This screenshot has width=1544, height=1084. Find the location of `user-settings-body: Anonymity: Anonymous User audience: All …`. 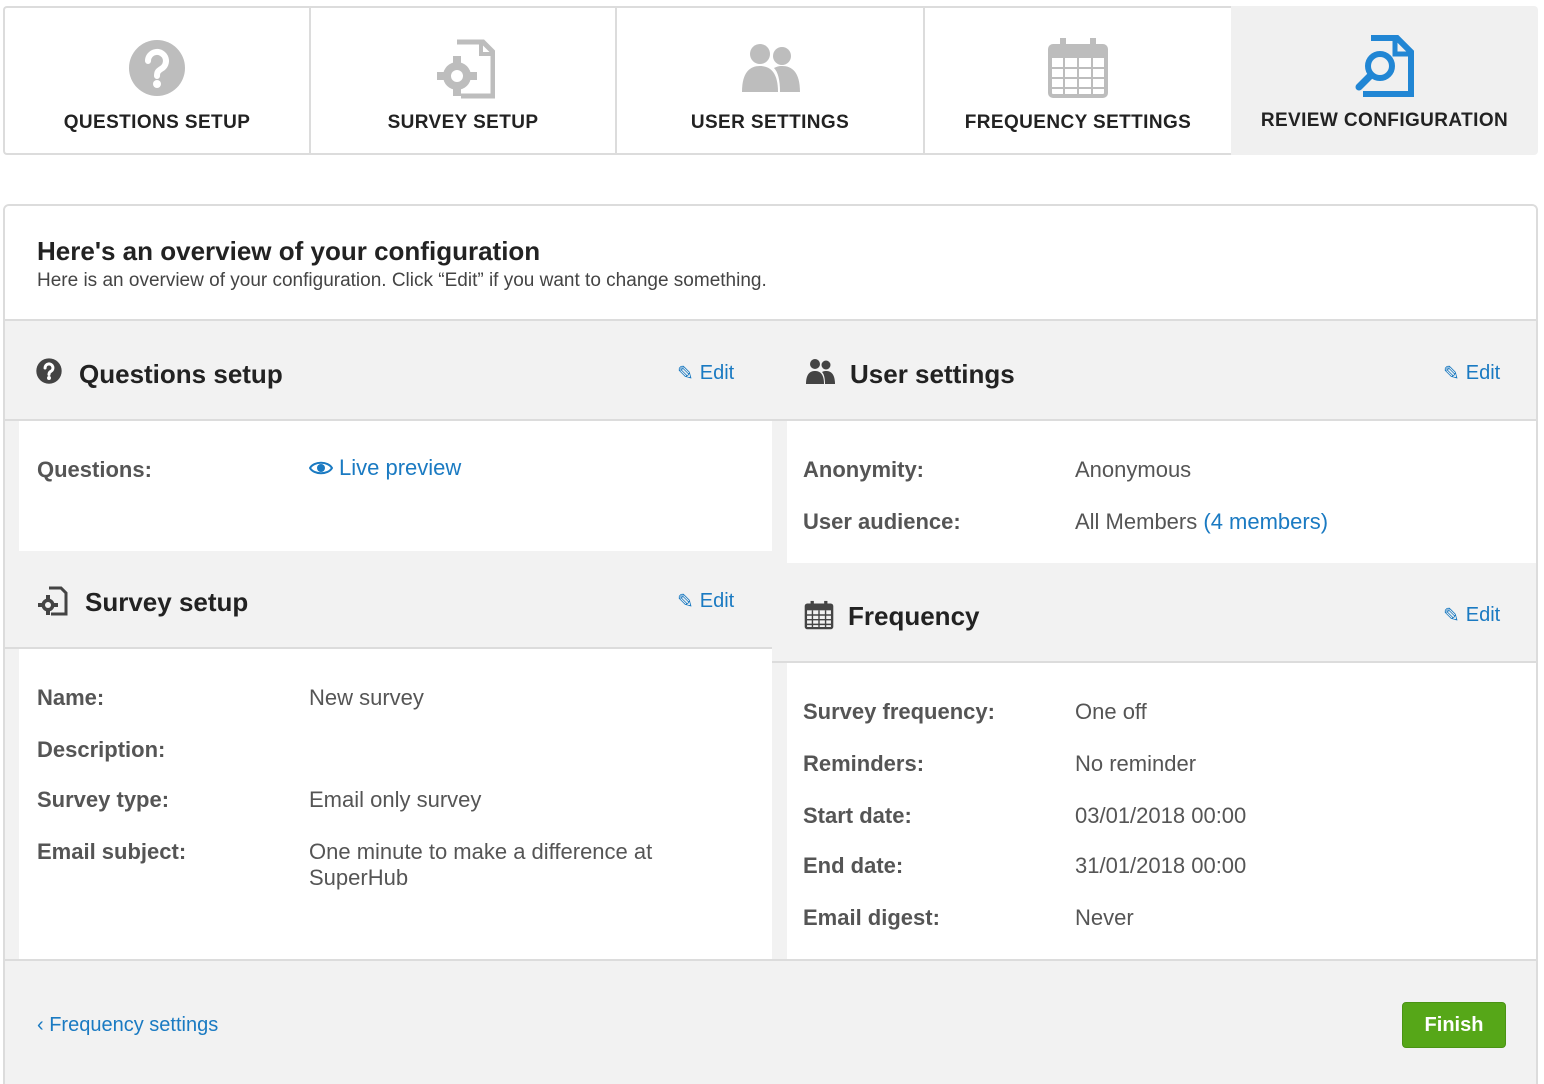

user-settings-body: Anonymity: Anonymous User audience: All … is located at coordinates (1161, 492).